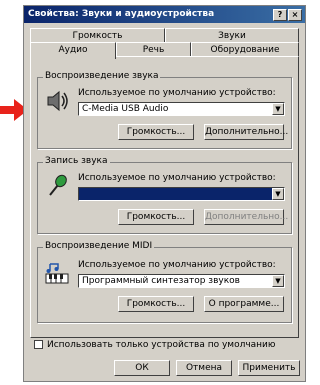 Image resolution: width=320 pixels, height=385 pixels. I want to click on midi-device-select: Программный синтезатор звуков ▼, so click(181, 281).